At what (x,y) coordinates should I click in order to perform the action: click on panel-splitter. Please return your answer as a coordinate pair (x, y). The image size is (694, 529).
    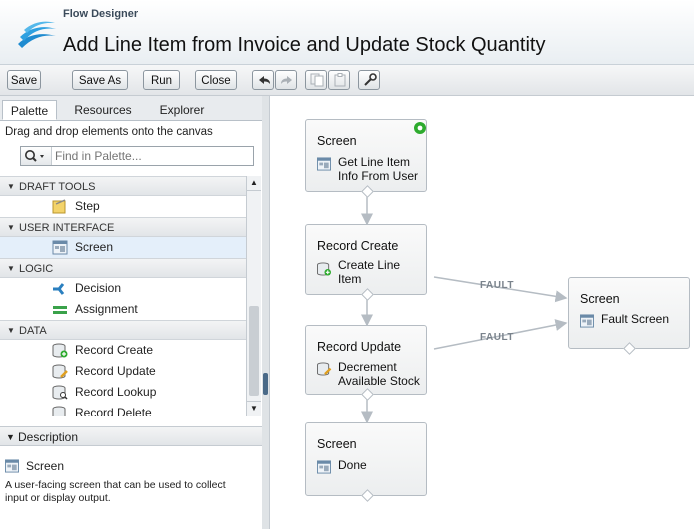
    Looking at the image, I should click on (266, 312).